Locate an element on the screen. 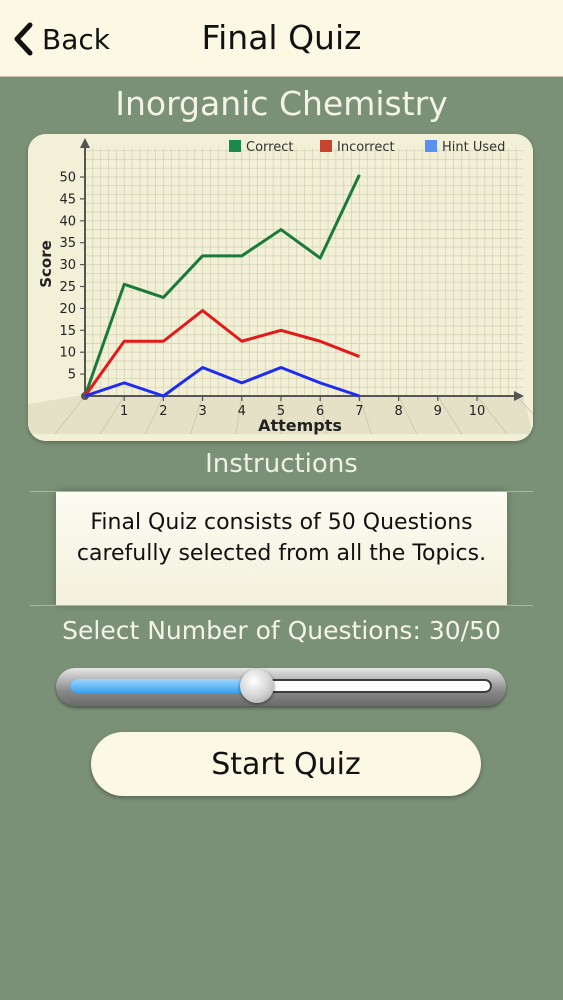  x-tick-label: 3 is located at coordinates (202, 411).